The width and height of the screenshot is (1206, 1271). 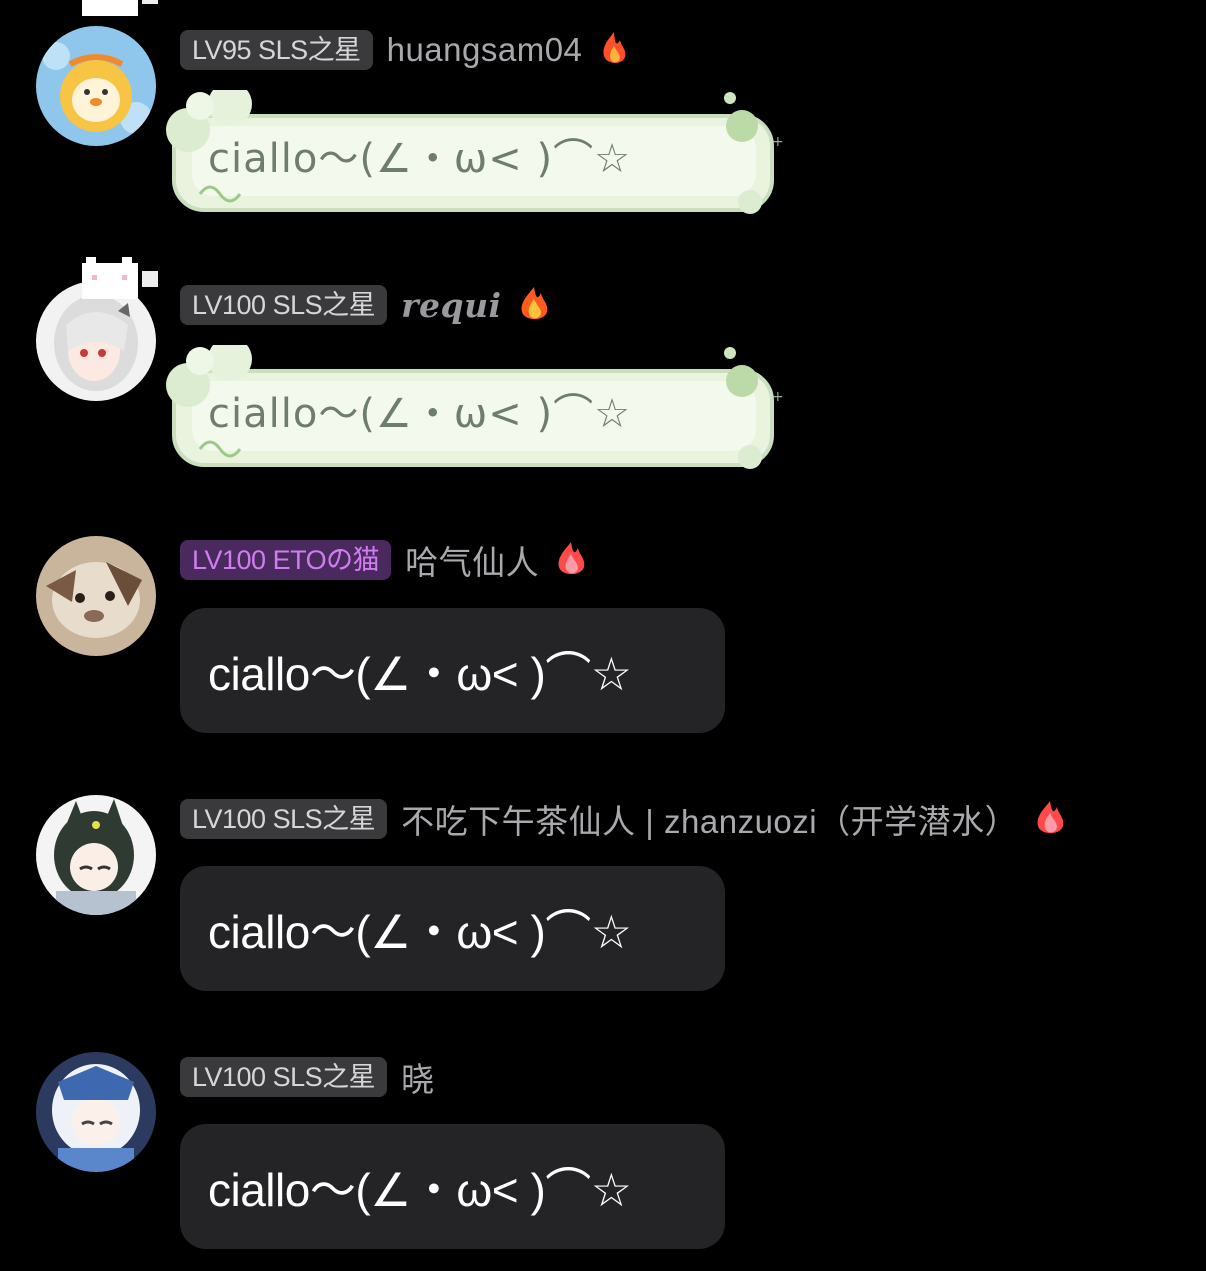 I want to click on yellow-duck-avatar-icon, so click(x=96, y=86).